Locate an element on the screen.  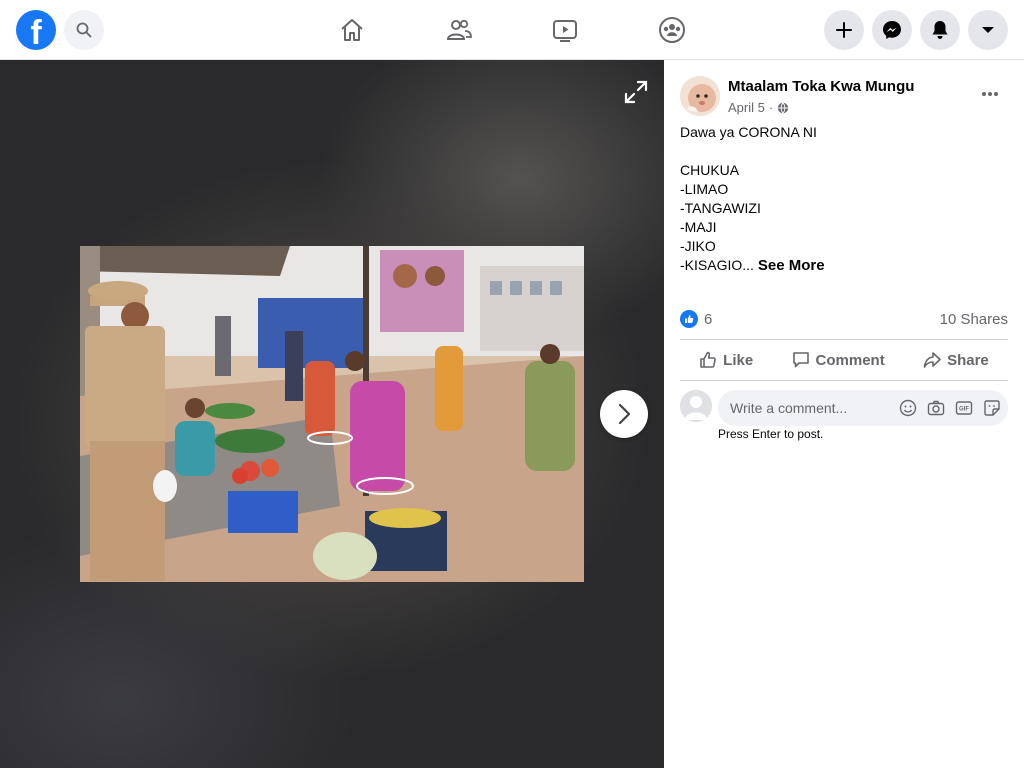
account-menu-icon is located at coordinates (988, 30).